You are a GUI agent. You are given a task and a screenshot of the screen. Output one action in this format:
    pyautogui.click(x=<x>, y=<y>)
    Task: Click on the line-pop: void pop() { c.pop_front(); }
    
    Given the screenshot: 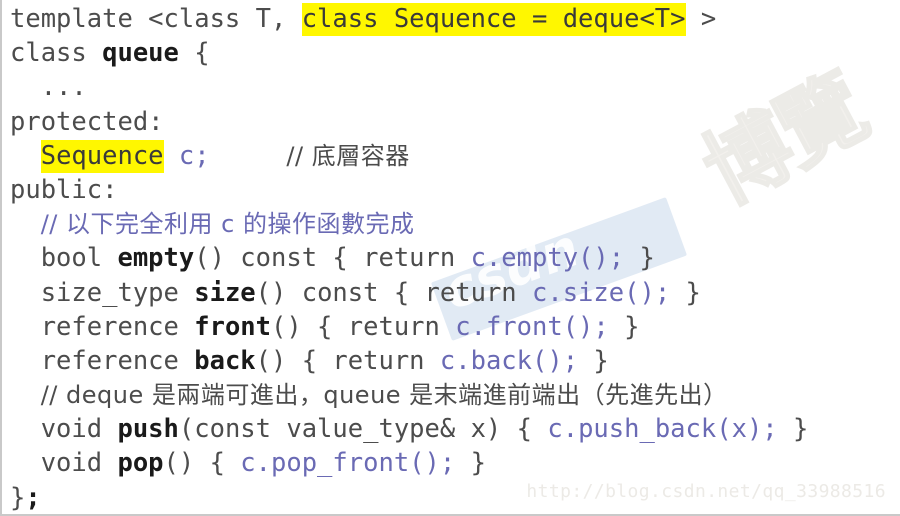 What is the action you would take?
    pyautogui.click(x=455, y=463)
    